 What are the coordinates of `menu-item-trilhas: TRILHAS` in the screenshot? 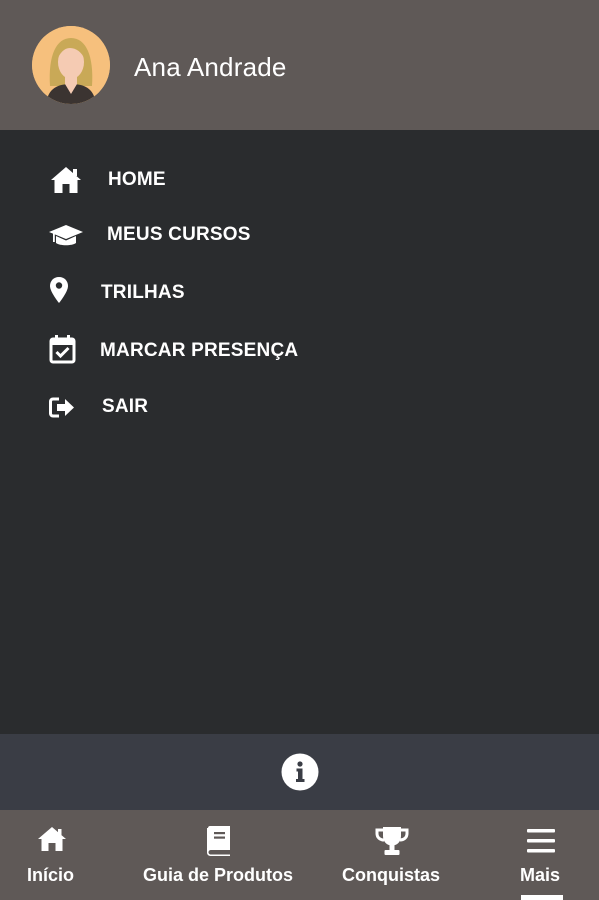 It's located at (138, 293).